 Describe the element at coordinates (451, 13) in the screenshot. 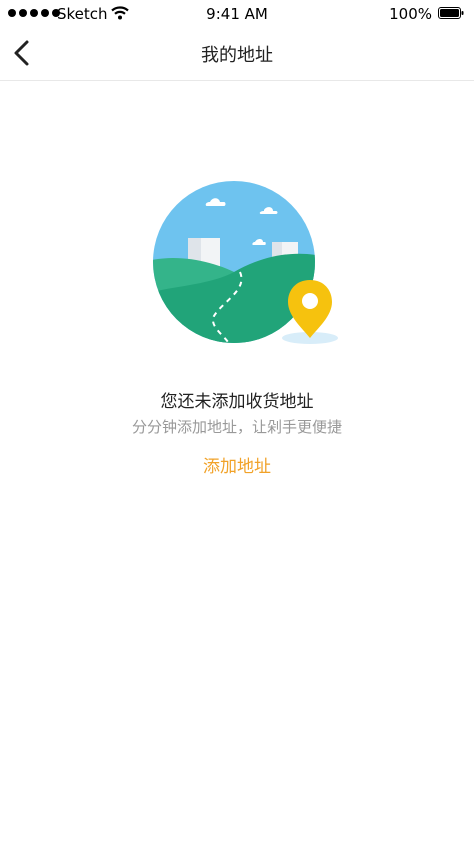

I see `battery-icon` at that location.